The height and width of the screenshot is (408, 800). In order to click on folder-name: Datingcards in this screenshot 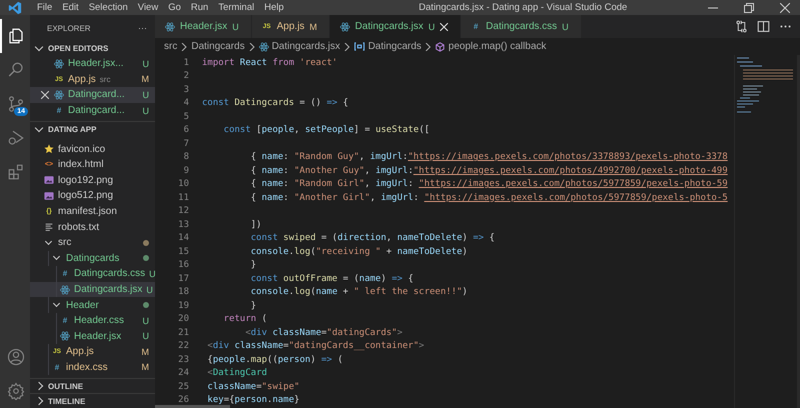, I will do `click(93, 258)`.